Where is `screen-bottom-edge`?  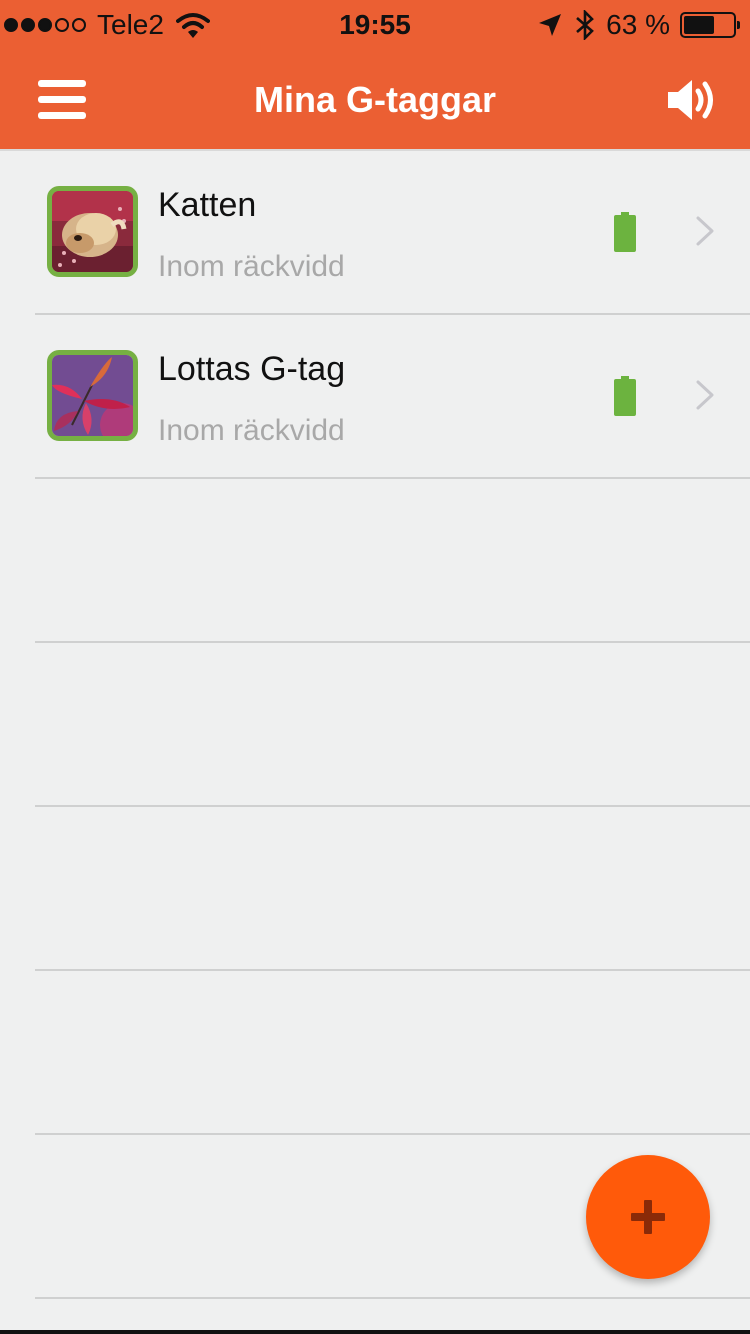 screen-bottom-edge is located at coordinates (375, 1332).